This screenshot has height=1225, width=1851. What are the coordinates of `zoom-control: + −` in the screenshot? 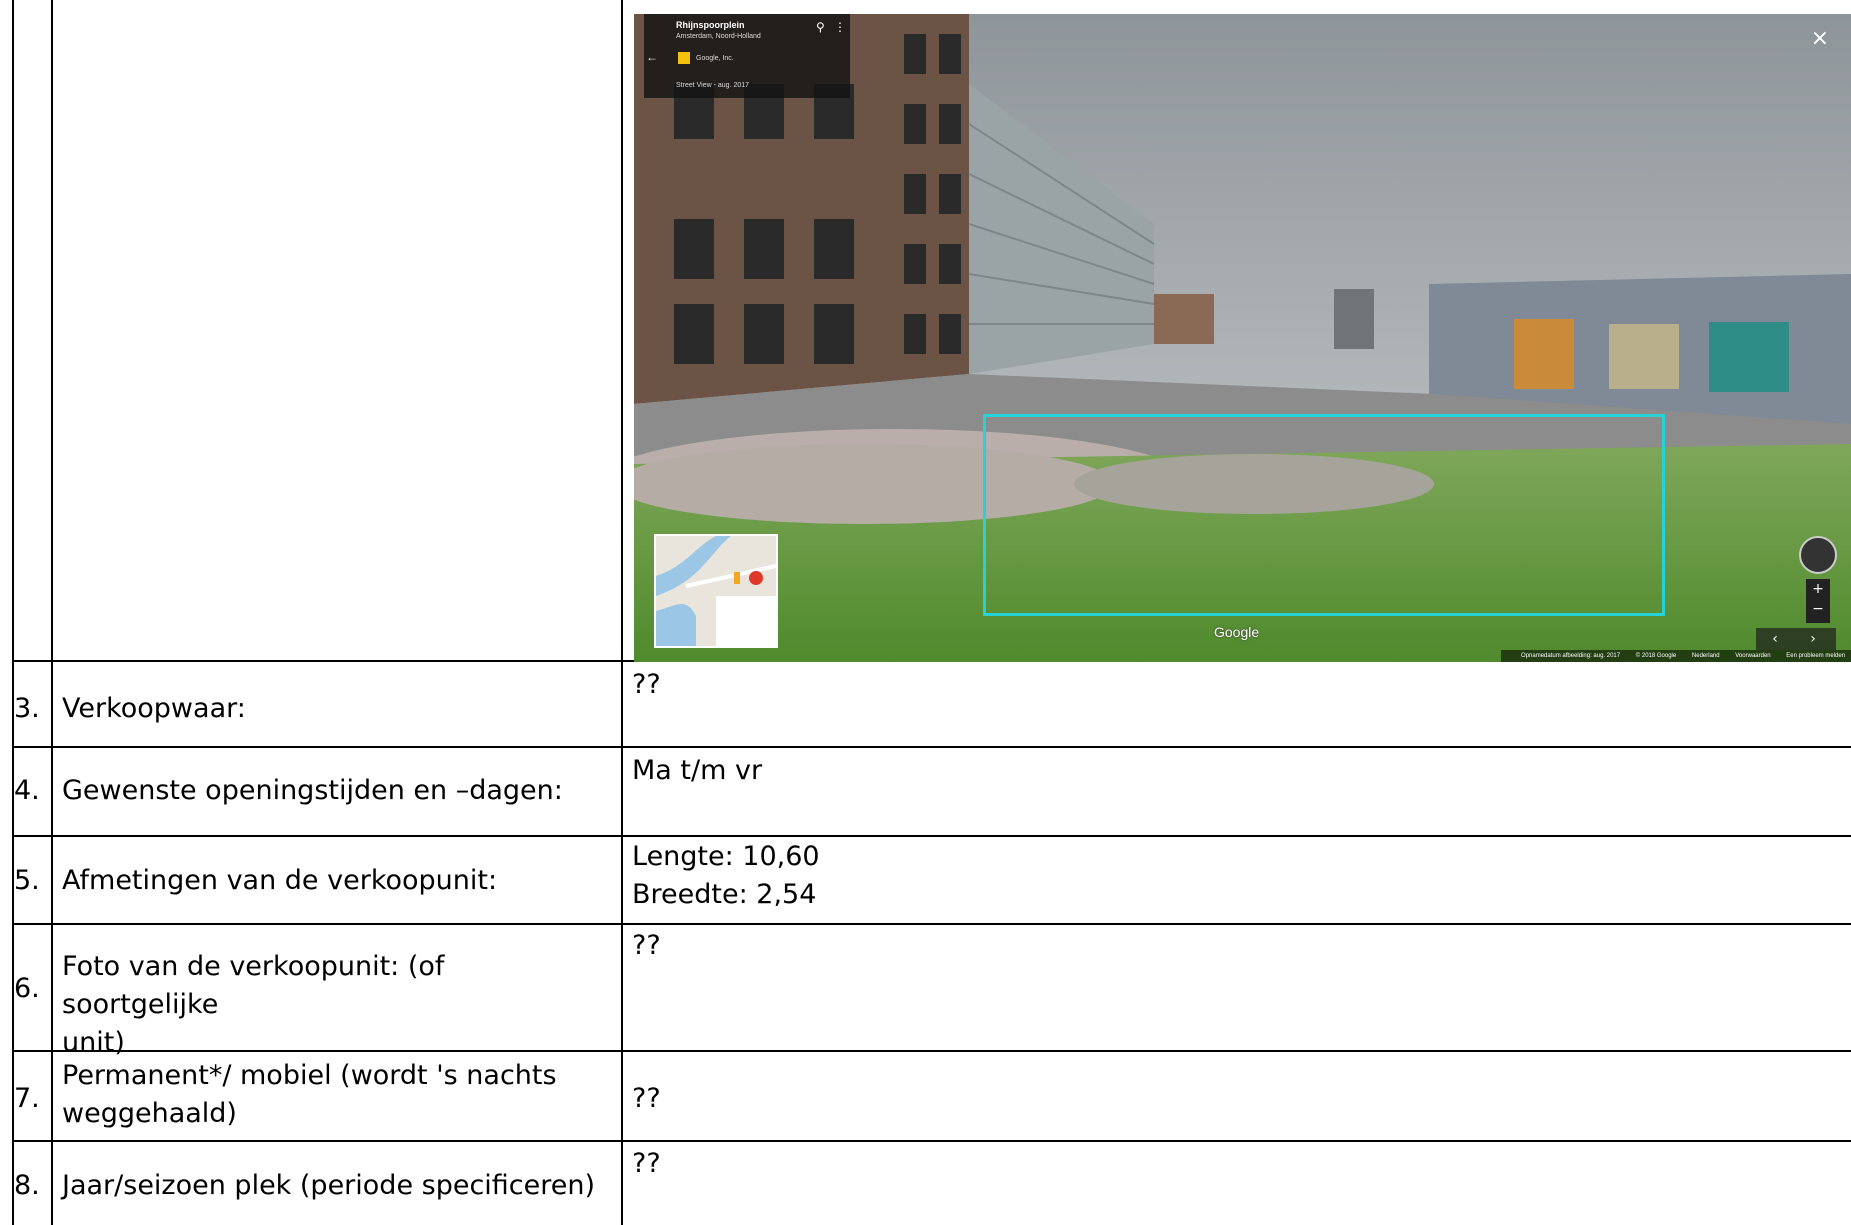 It's located at (1818, 601).